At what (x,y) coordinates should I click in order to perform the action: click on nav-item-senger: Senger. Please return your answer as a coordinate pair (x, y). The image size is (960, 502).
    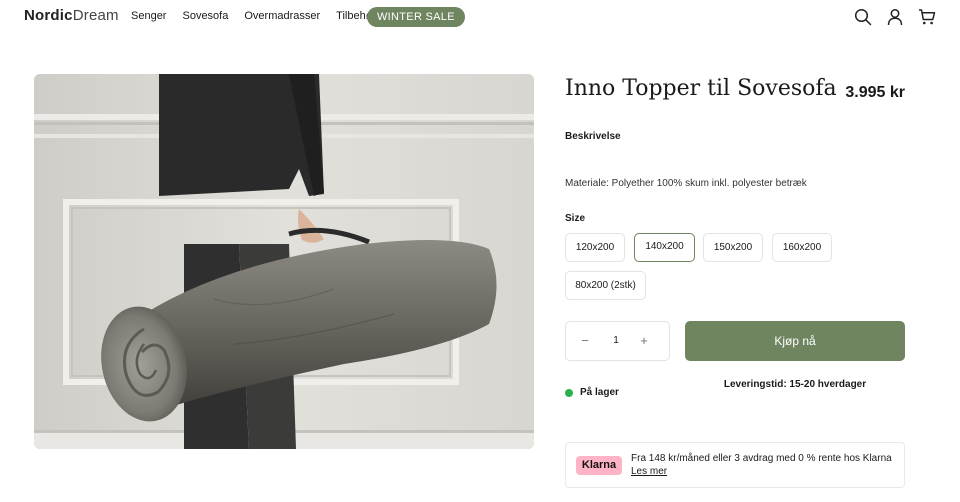
    Looking at the image, I should click on (148, 16).